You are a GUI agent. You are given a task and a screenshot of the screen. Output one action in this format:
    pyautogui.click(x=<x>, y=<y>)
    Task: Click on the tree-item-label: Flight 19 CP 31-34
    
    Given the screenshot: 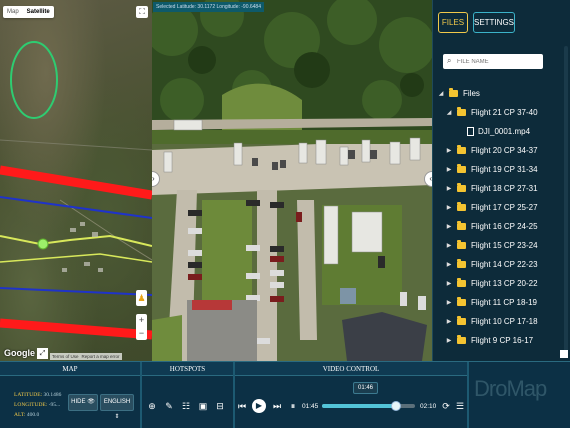 What is the action you would take?
    pyautogui.click(x=504, y=169)
    